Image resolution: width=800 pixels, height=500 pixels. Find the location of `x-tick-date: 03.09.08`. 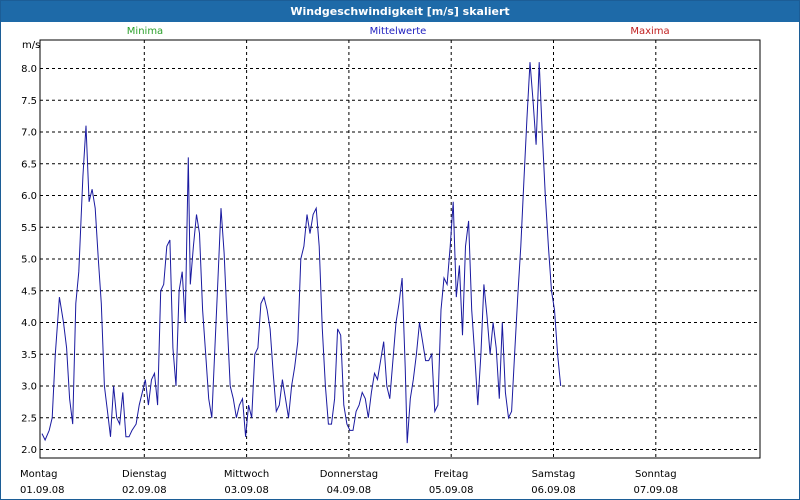

x-tick-date: 03.09.08 is located at coordinates (246, 490).